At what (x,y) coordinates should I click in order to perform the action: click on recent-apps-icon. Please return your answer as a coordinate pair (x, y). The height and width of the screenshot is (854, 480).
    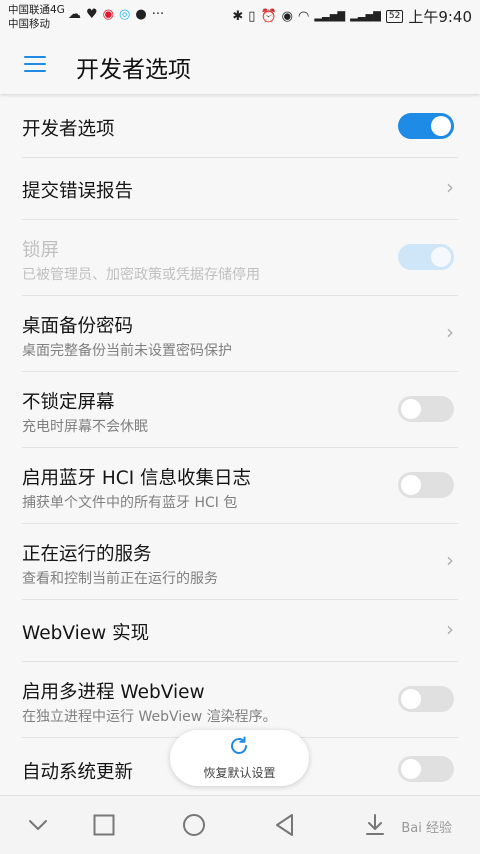
    Looking at the image, I should click on (104, 825).